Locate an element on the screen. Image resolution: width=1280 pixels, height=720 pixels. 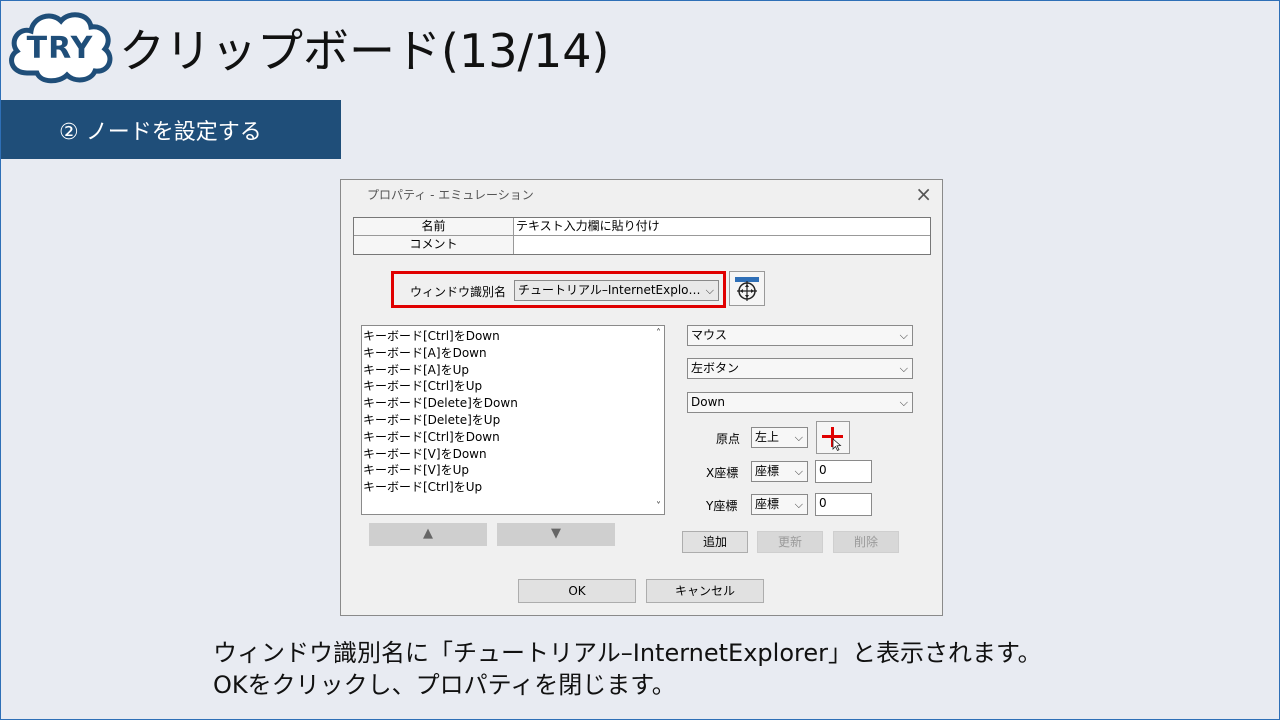
list-item: キーボード[A]をUp is located at coordinates (440, 370).